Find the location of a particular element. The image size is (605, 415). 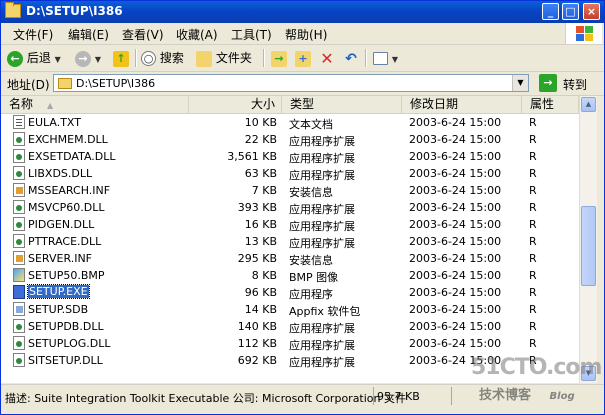

file-row: PIDGEN.DLL 16 KB 应用程序扩展 2003-6-24 15:00 R is located at coordinates (290, 224).